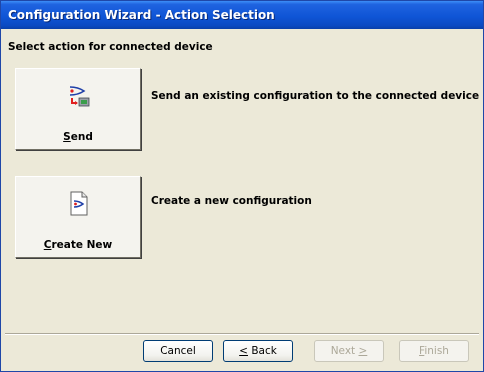 This screenshot has height=372, width=484. I want to click on send-action-label: Send, so click(78, 137).